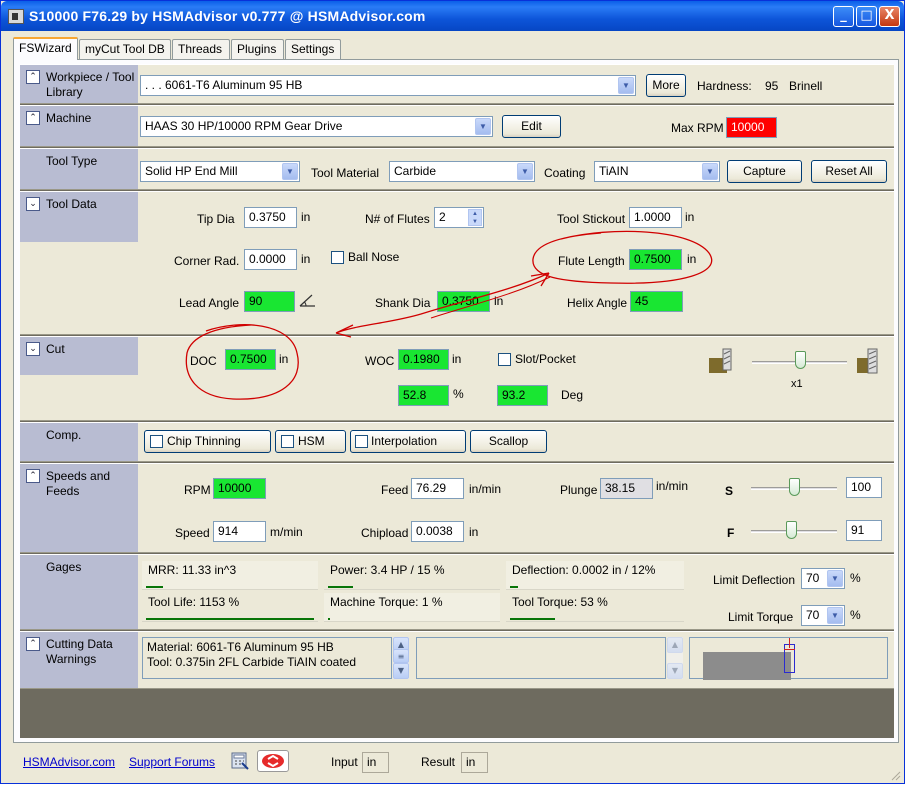 Image resolution: width=905 pixels, height=785 pixels. What do you see at coordinates (156, 441) in the screenshot?
I see `chip-thinning-checkbox` at bounding box center [156, 441].